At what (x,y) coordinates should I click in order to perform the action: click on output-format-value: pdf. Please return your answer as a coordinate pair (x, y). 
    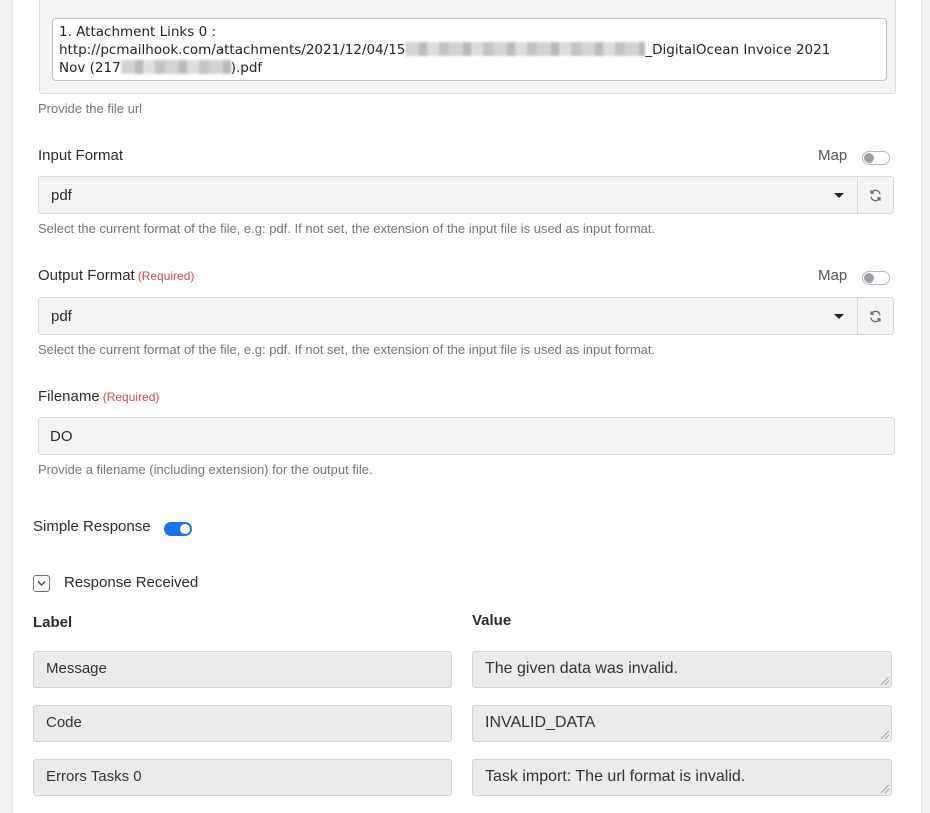
    Looking at the image, I should click on (61, 316).